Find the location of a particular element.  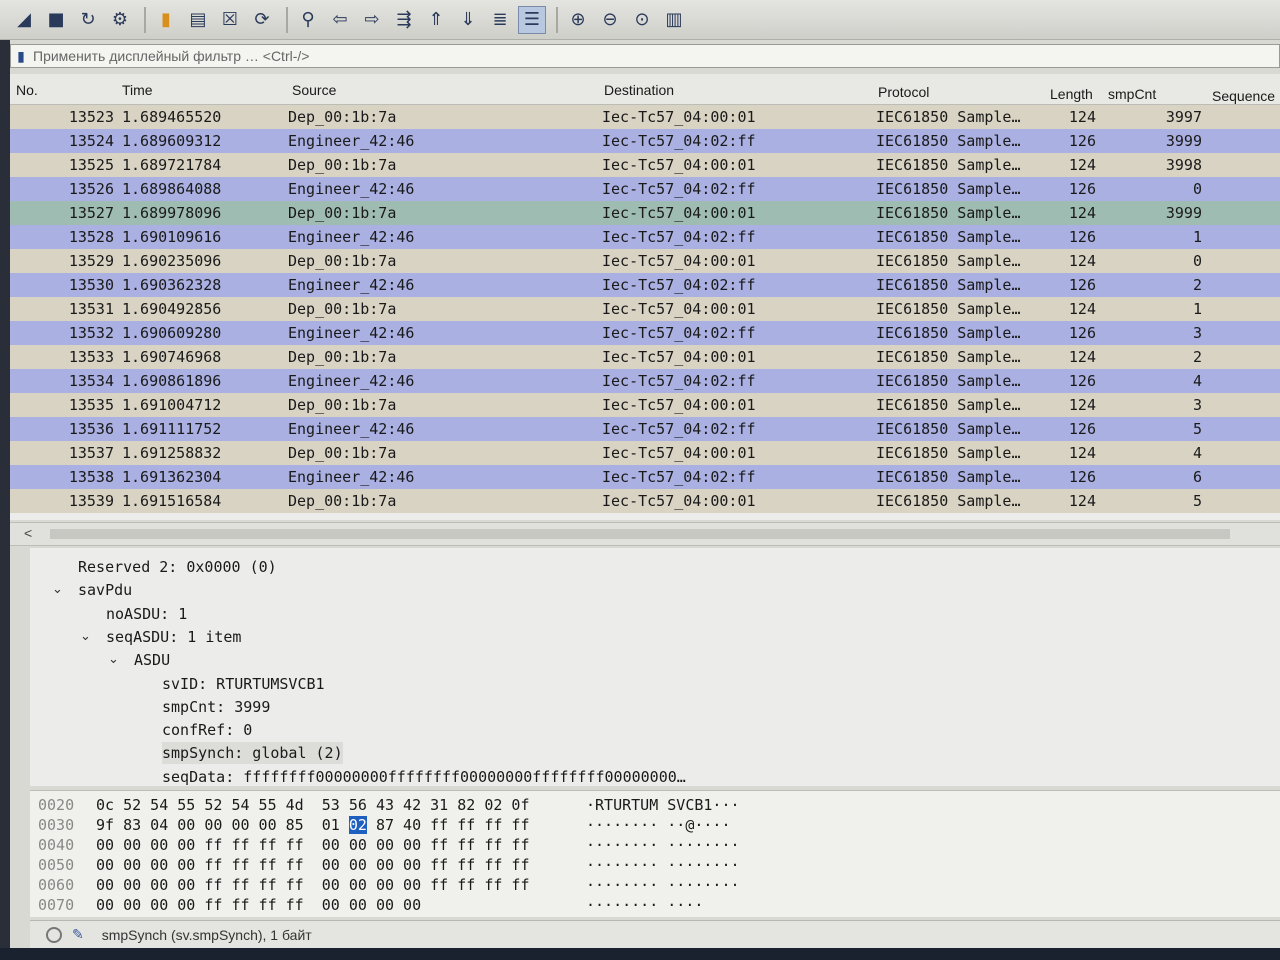

scroll-thumb is located at coordinates (640, 534).